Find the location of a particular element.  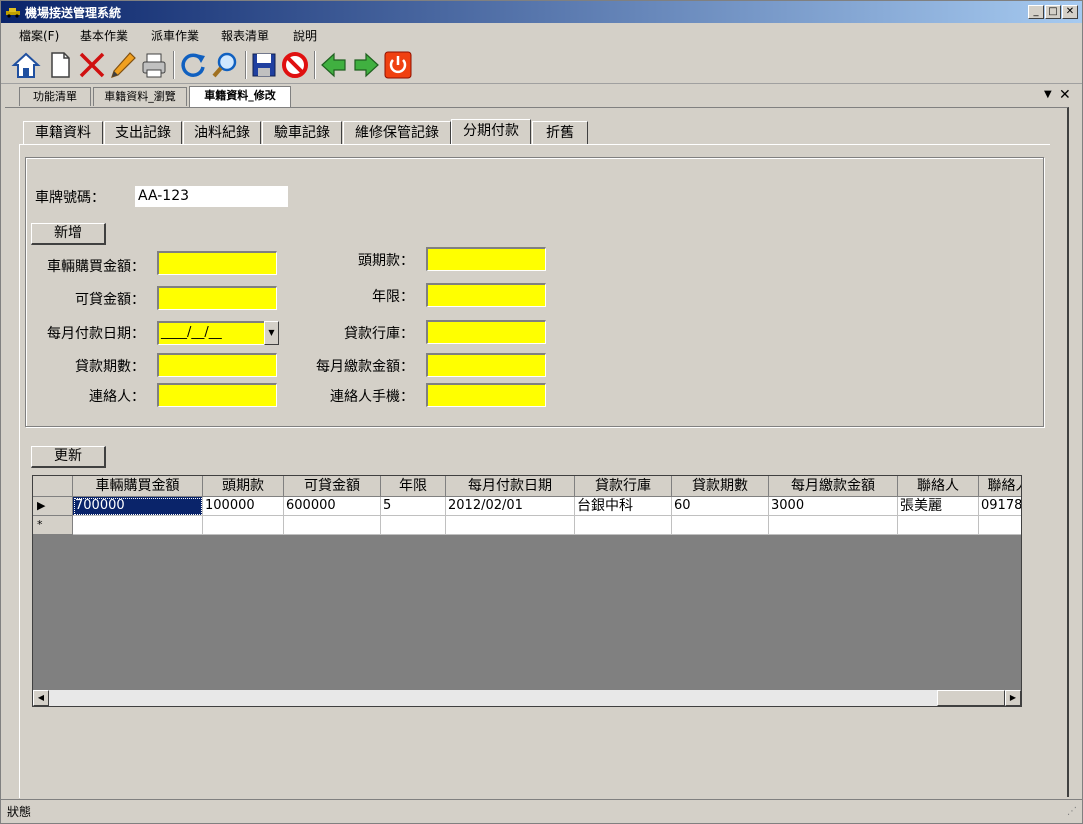

new-doc-icon is located at coordinates (60, 65).